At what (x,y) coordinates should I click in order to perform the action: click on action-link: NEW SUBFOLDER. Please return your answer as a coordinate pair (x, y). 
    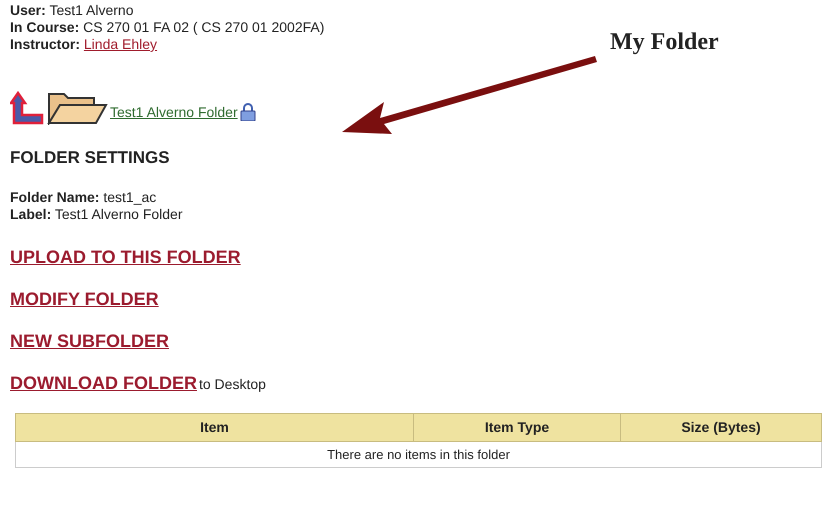
    Looking at the image, I should click on (89, 340).